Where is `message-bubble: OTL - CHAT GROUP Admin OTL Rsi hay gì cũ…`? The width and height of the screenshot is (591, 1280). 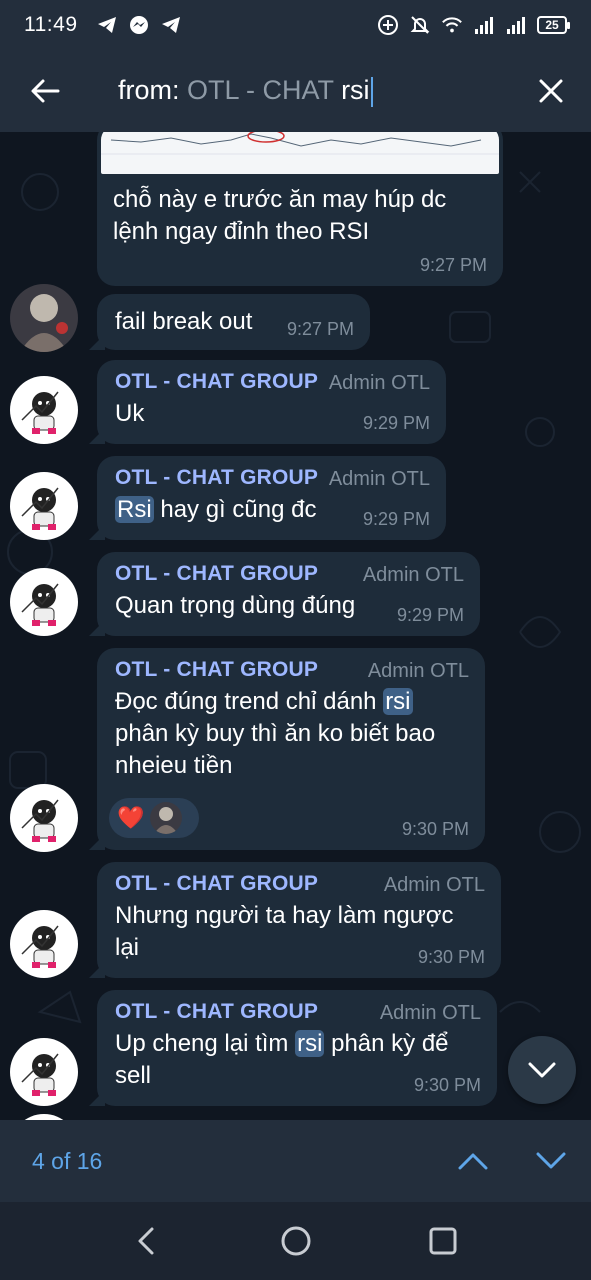 message-bubble: OTL - CHAT GROUP Admin OTL Rsi hay gì cũ… is located at coordinates (267, 498).